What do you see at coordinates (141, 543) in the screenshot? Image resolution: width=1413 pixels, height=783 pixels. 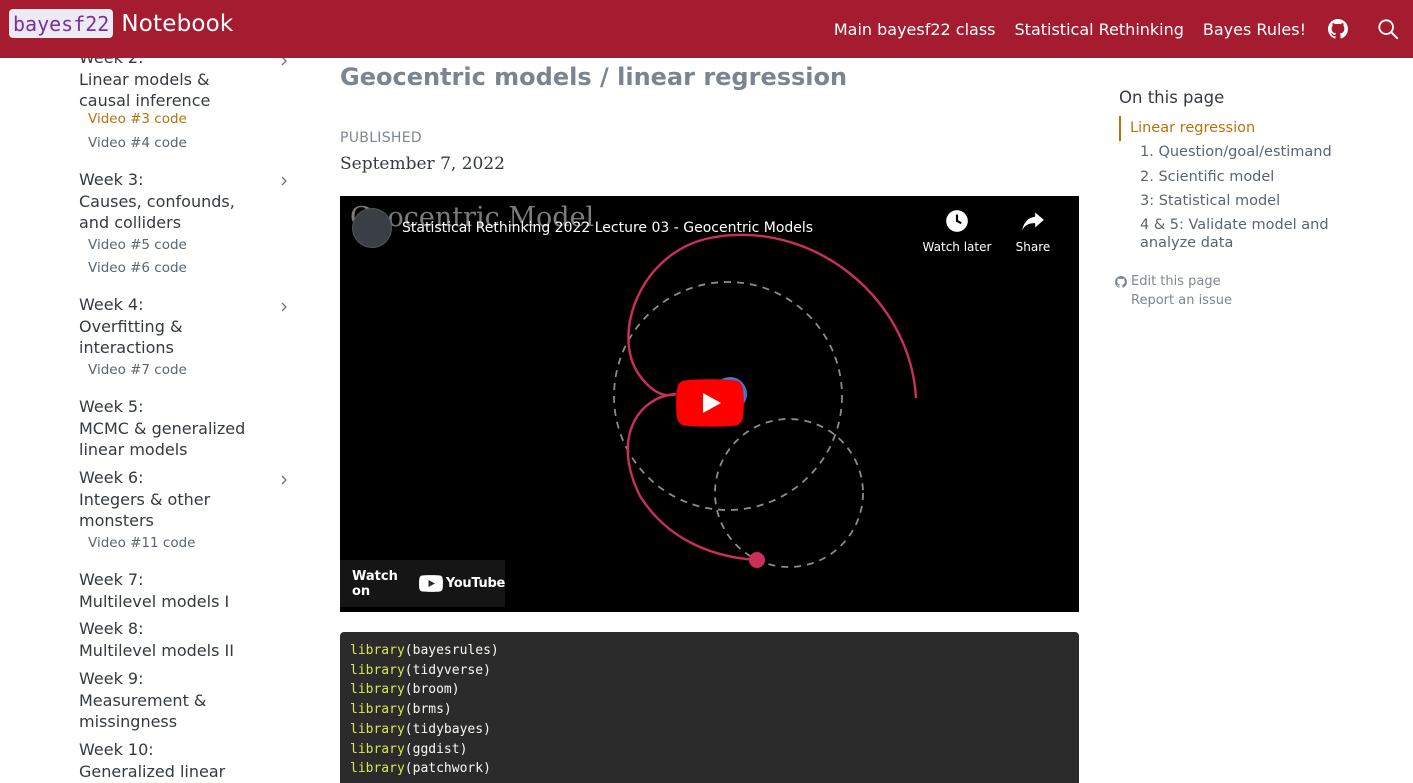 I see `sidebar-video-link: Video #11 code` at bounding box center [141, 543].